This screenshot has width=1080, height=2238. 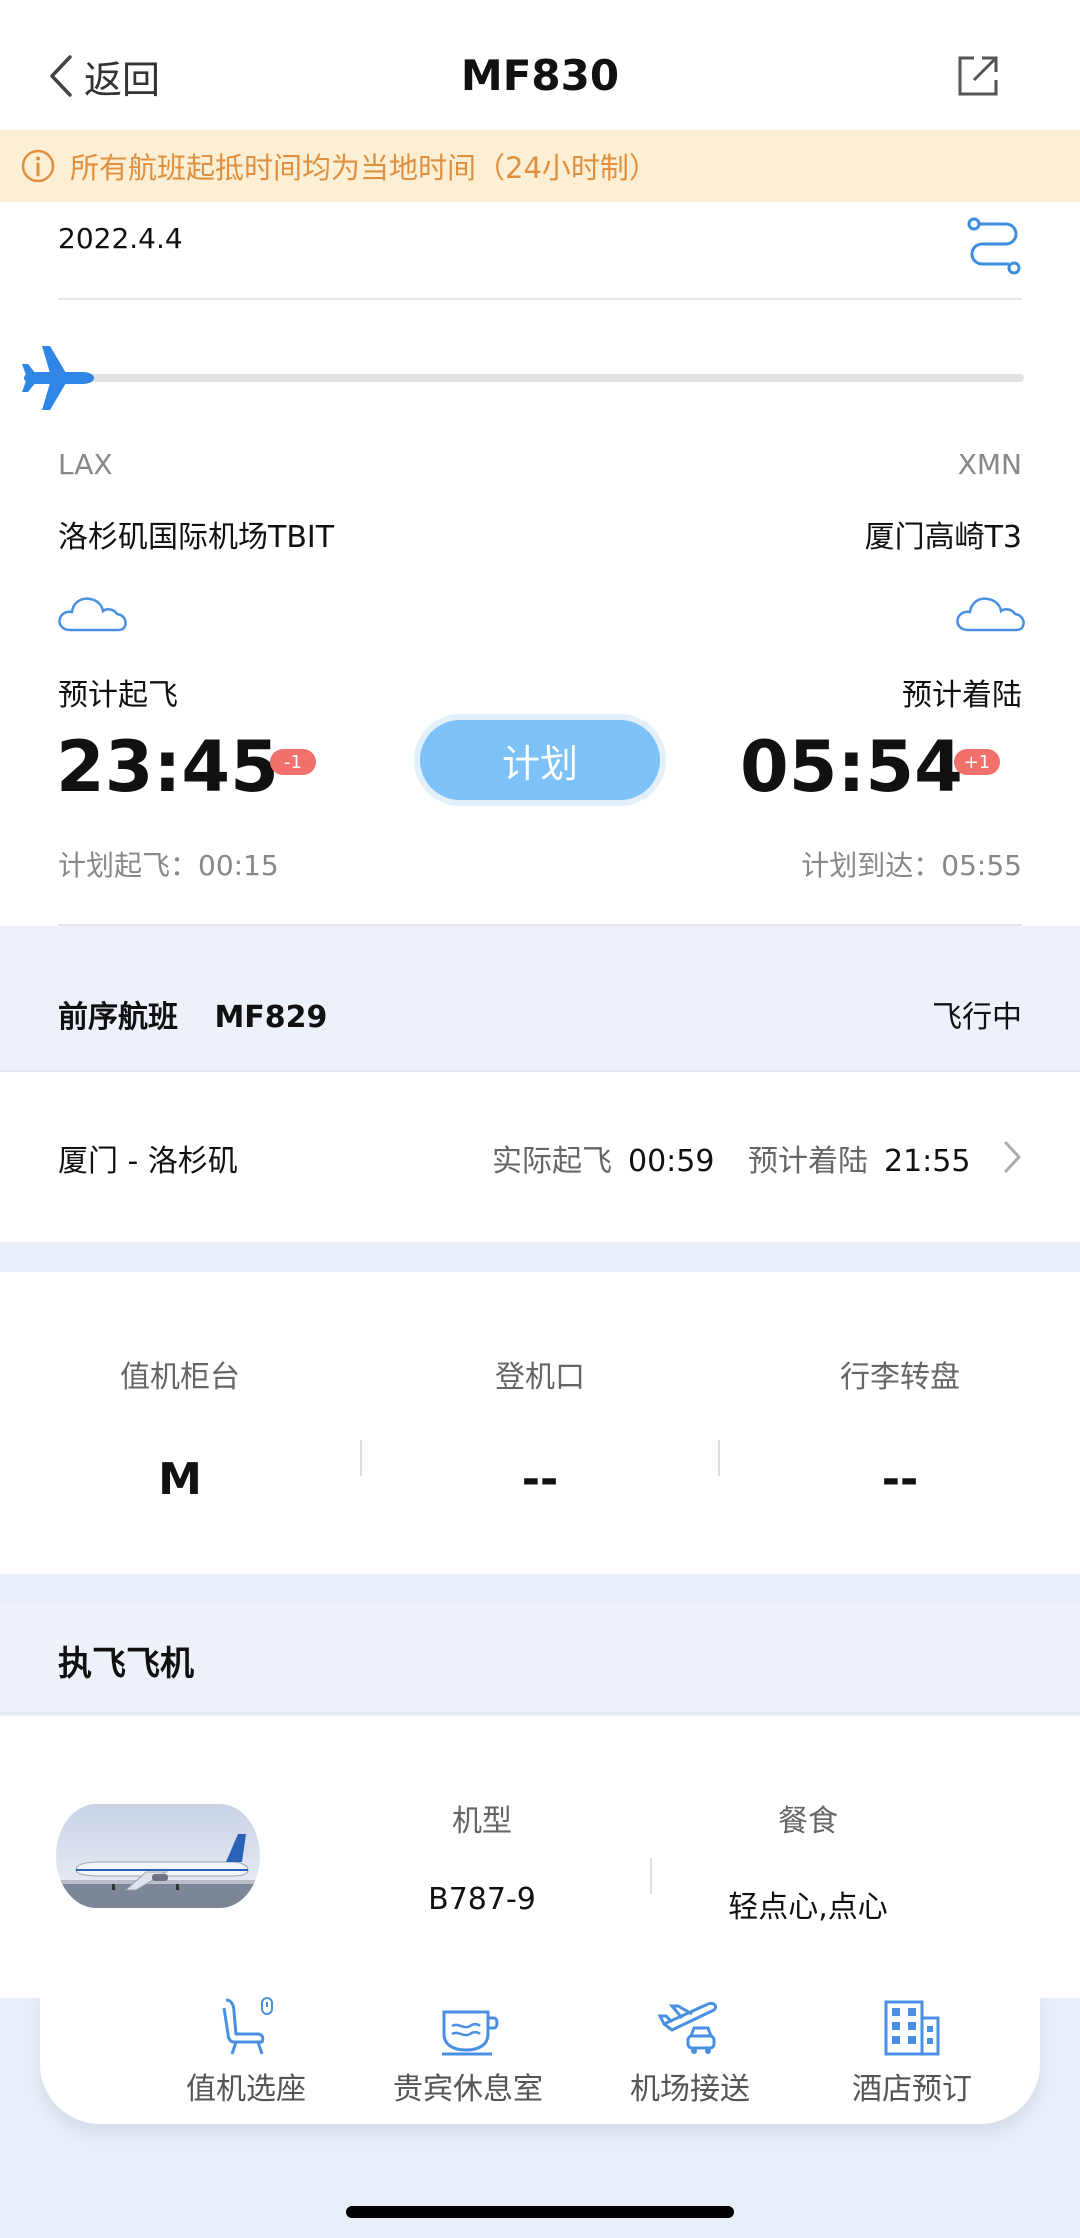 What do you see at coordinates (468, 2059) in the screenshot?
I see `service-vip-lounge: 贵宾休息室` at bounding box center [468, 2059].